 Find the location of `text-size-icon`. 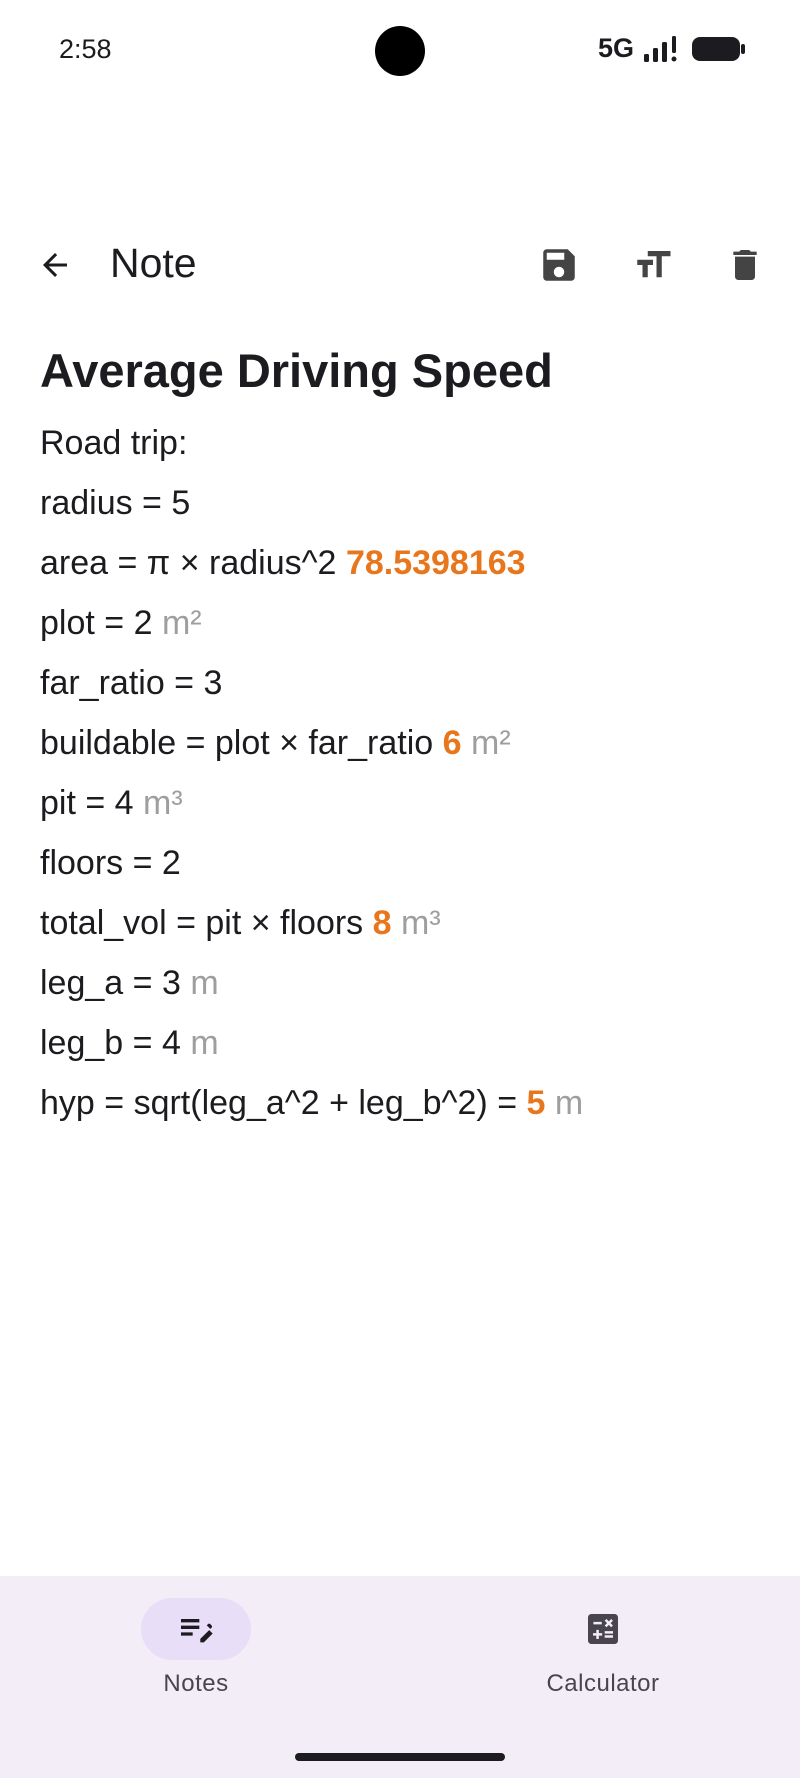

text-size-icon is located at coordinates (654, 264).